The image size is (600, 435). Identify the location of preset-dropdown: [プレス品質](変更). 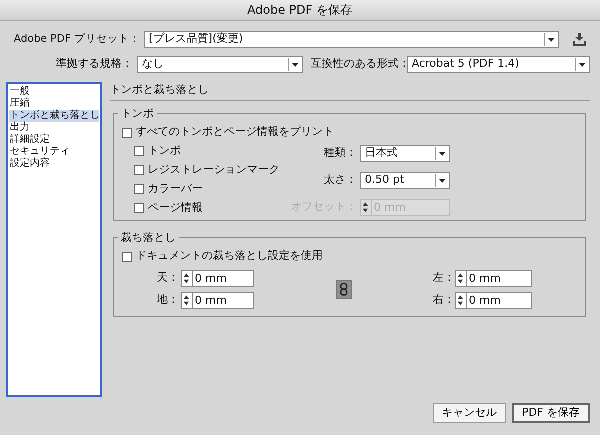
(351, 39).